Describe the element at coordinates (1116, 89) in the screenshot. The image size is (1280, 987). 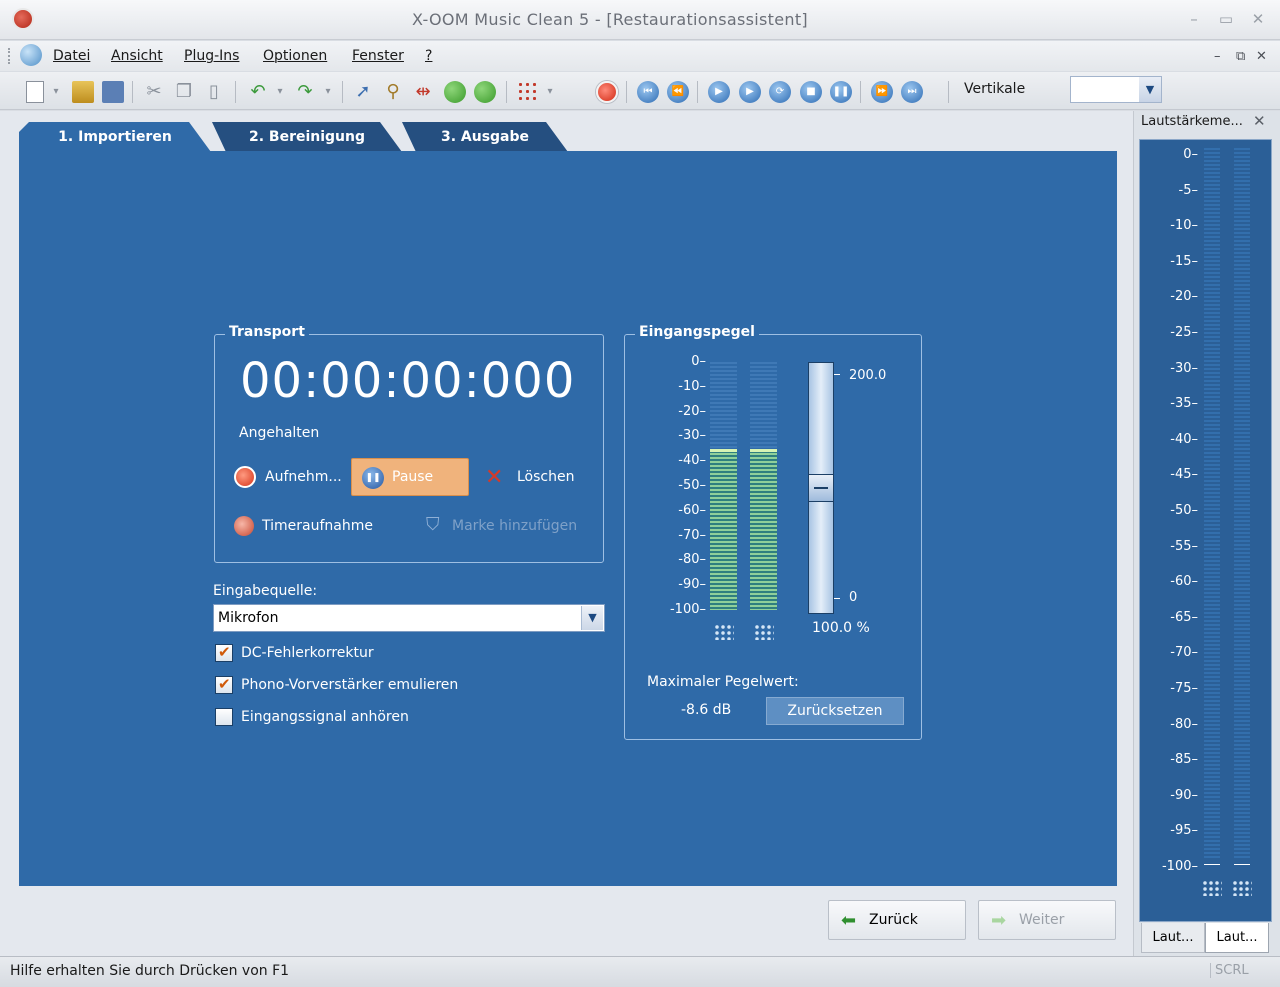
I see `view-mode-select: ▼` at that location.